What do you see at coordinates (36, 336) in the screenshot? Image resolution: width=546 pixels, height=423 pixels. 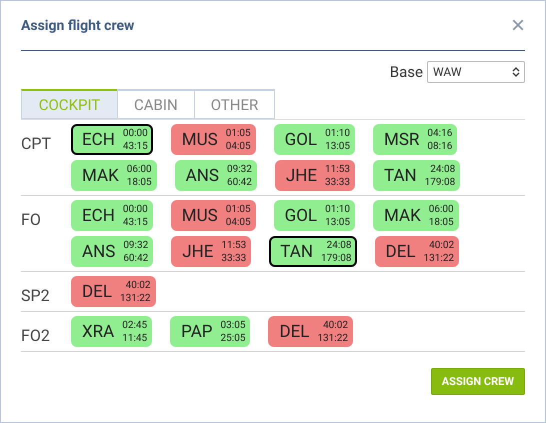 I see `position-label: FO2` at bounding box center [36, 336].